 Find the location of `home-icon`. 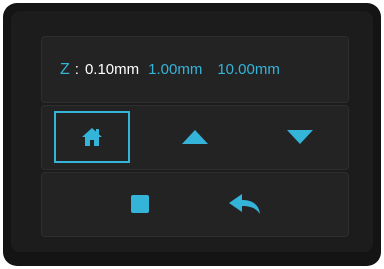

home-icon is located at coordinates (92, 137).